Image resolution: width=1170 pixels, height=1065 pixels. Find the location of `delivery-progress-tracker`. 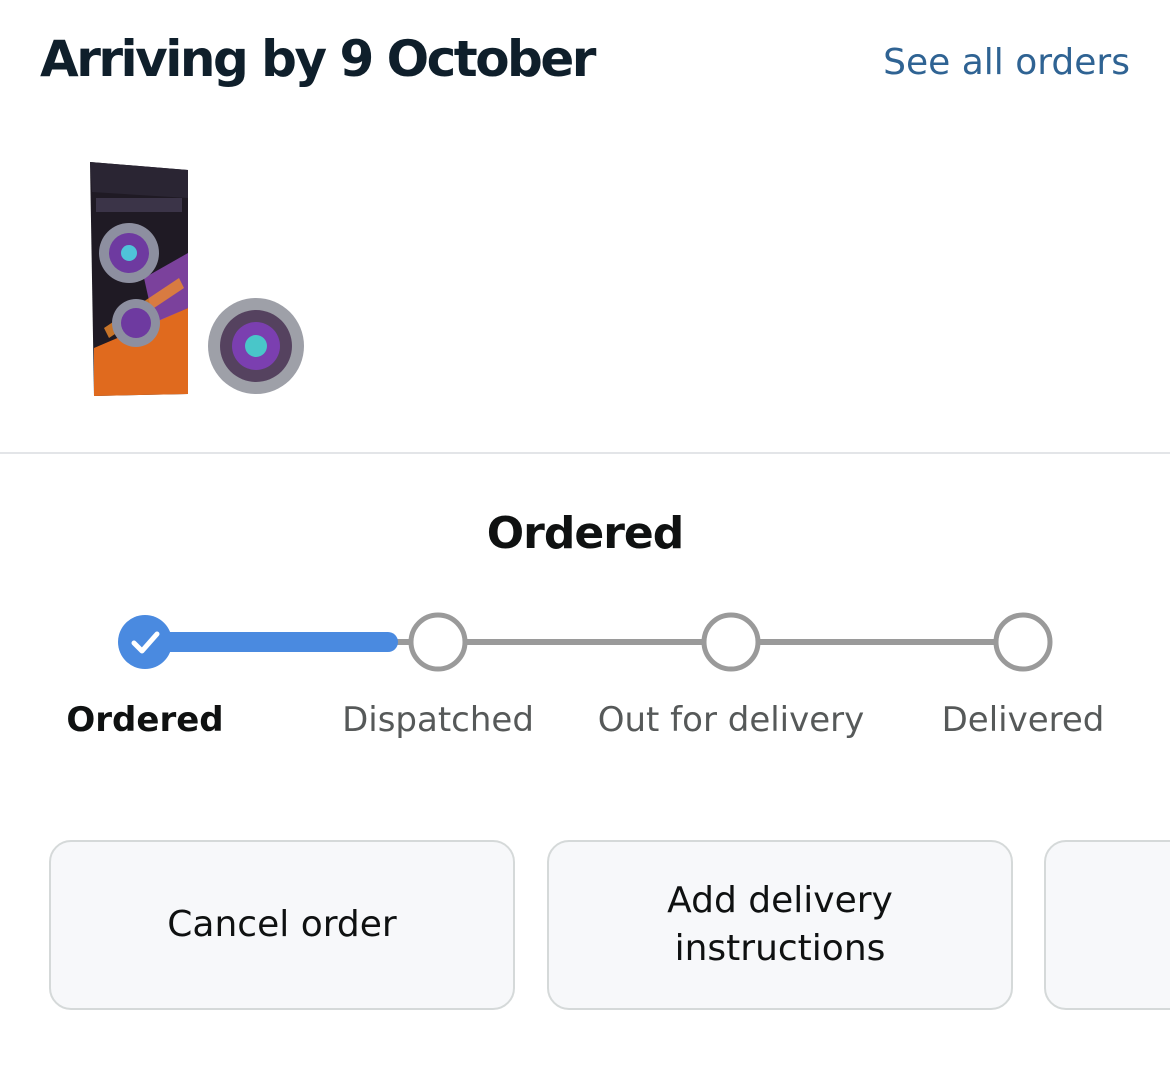

delivery-progress-tracker is located at coordinates (585, 642).